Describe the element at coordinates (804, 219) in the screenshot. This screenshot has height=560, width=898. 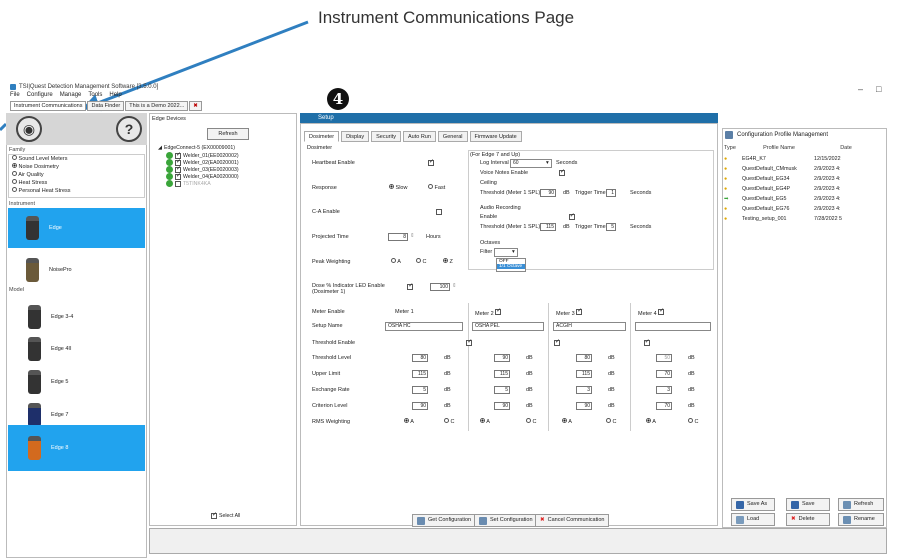
I see `config-row: ● Testing_setup_001 7/28/2022 5` at that location.